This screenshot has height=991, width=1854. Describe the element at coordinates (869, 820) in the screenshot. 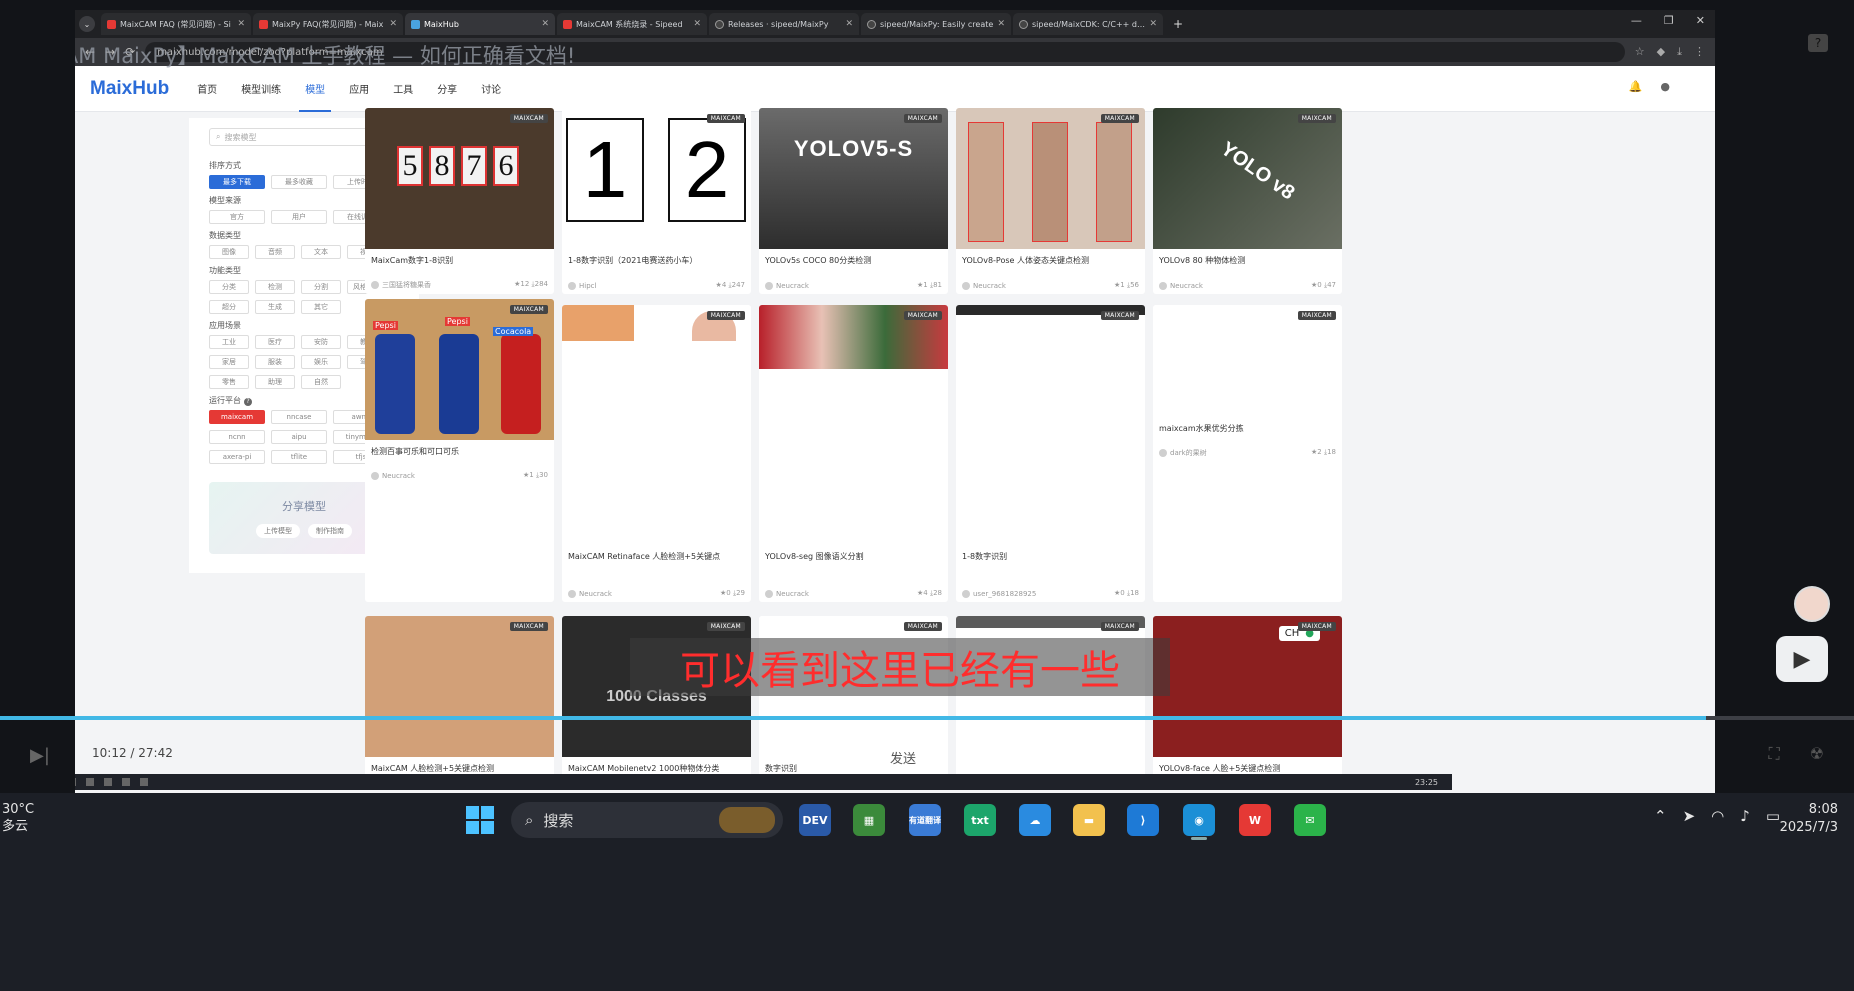

I see `excel-icon: ▦` at that location.